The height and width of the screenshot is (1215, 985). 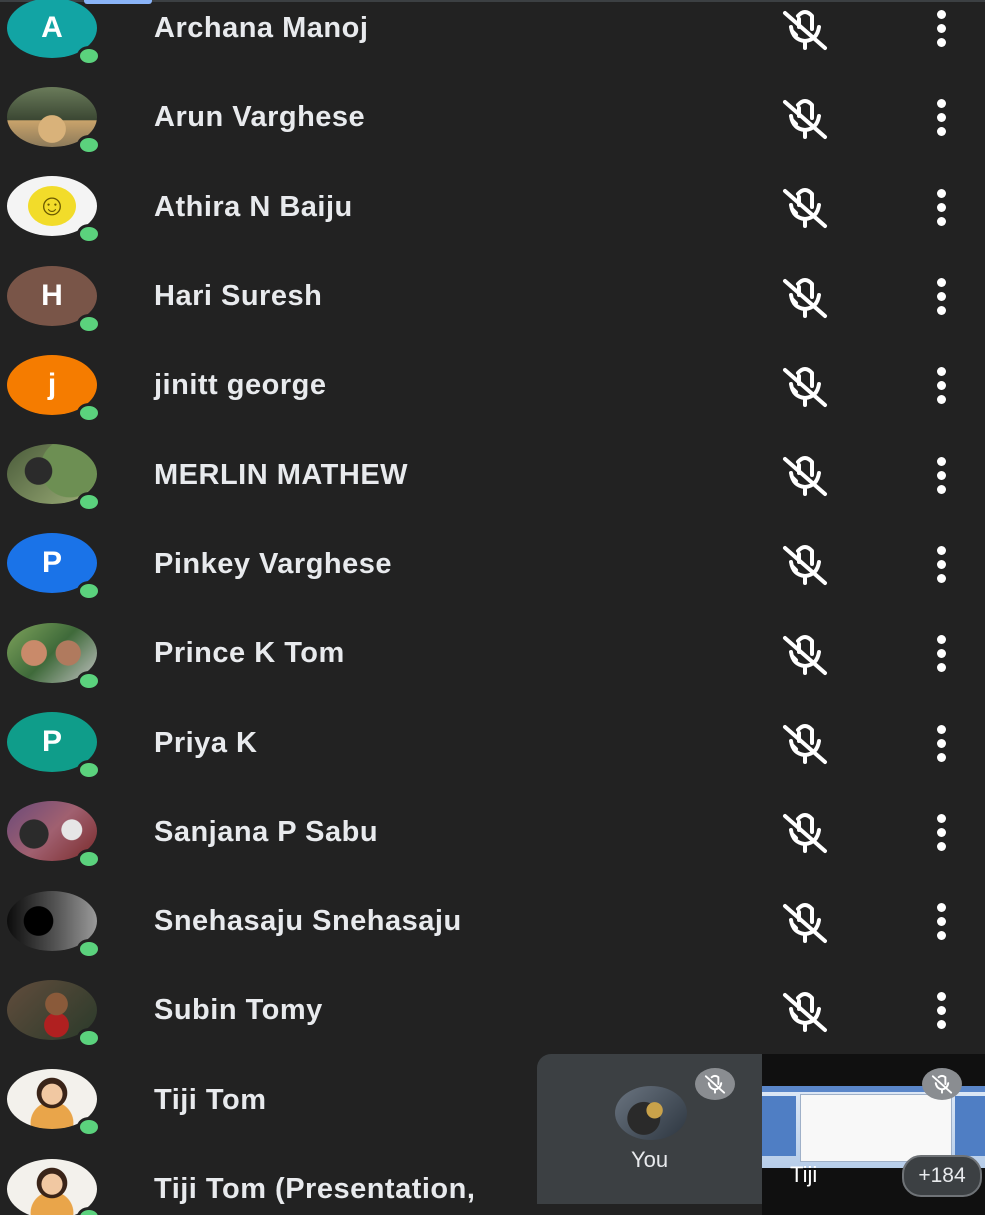 What do you see at coordinates (492, 474) in the screenshot?
I see `participant-row: MERLIN MATHEW` at bounding box center [492, 474].